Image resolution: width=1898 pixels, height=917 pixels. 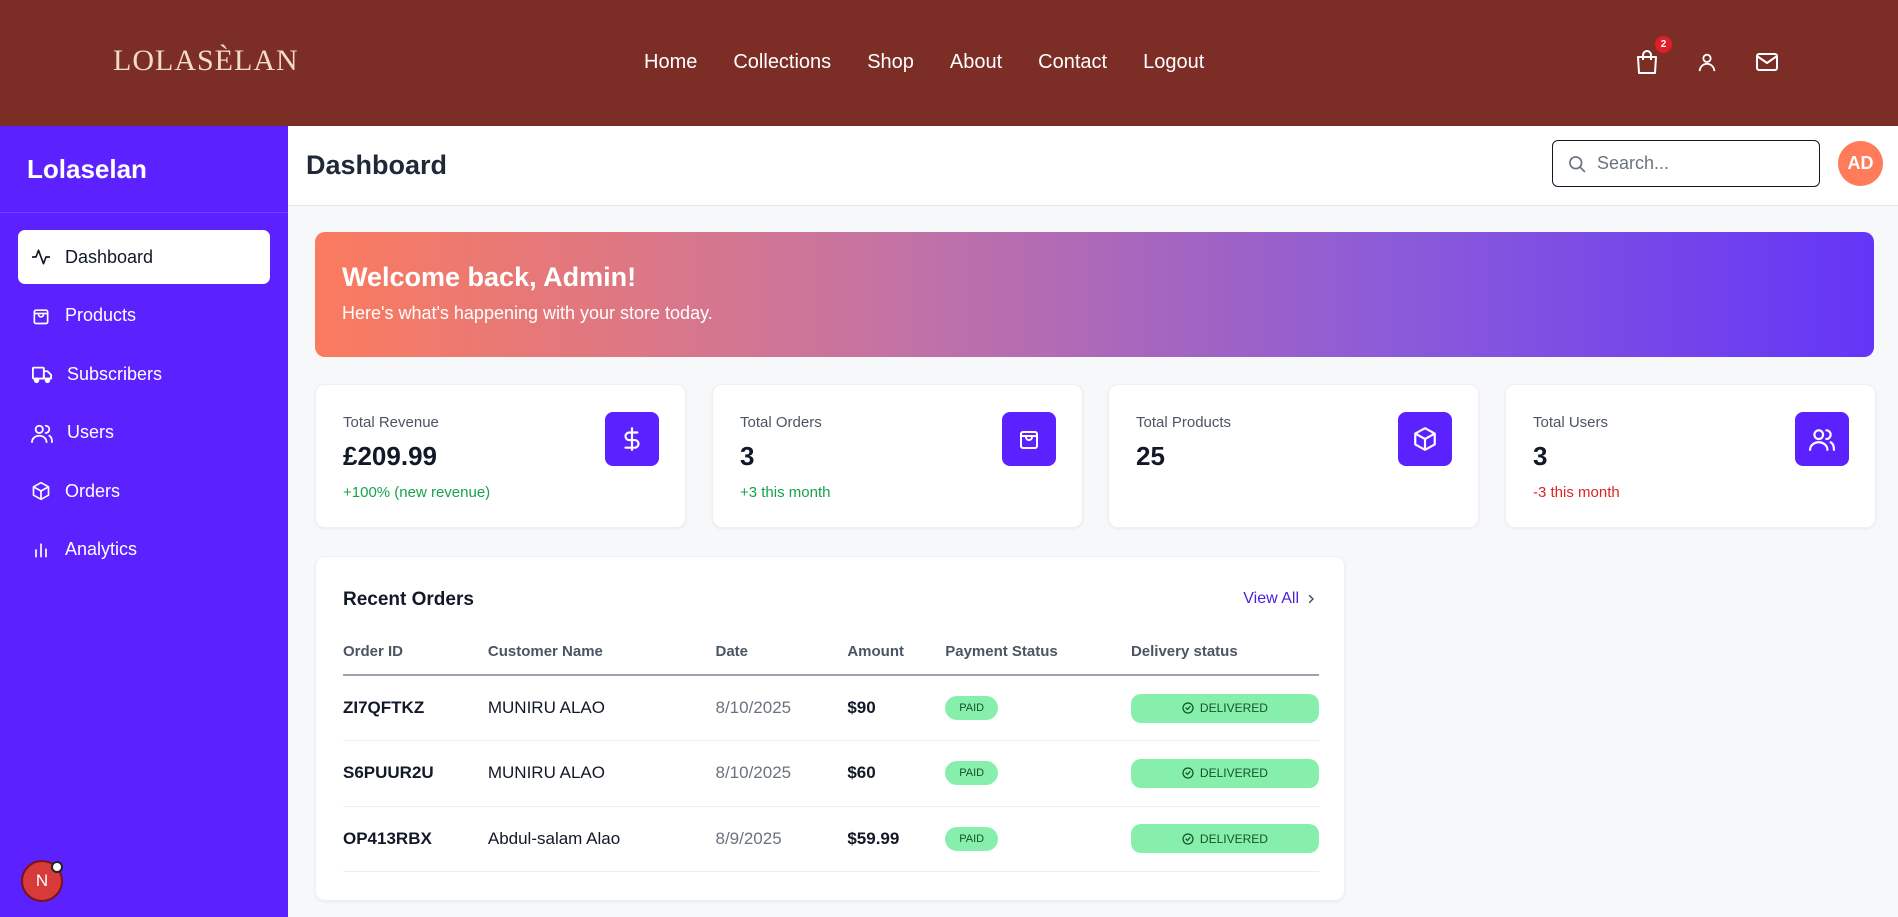 What do you see at coordinates (785, 492) in the screenshot?
I see `stat-delta: +3 this month` at bounding box center [785, 492].